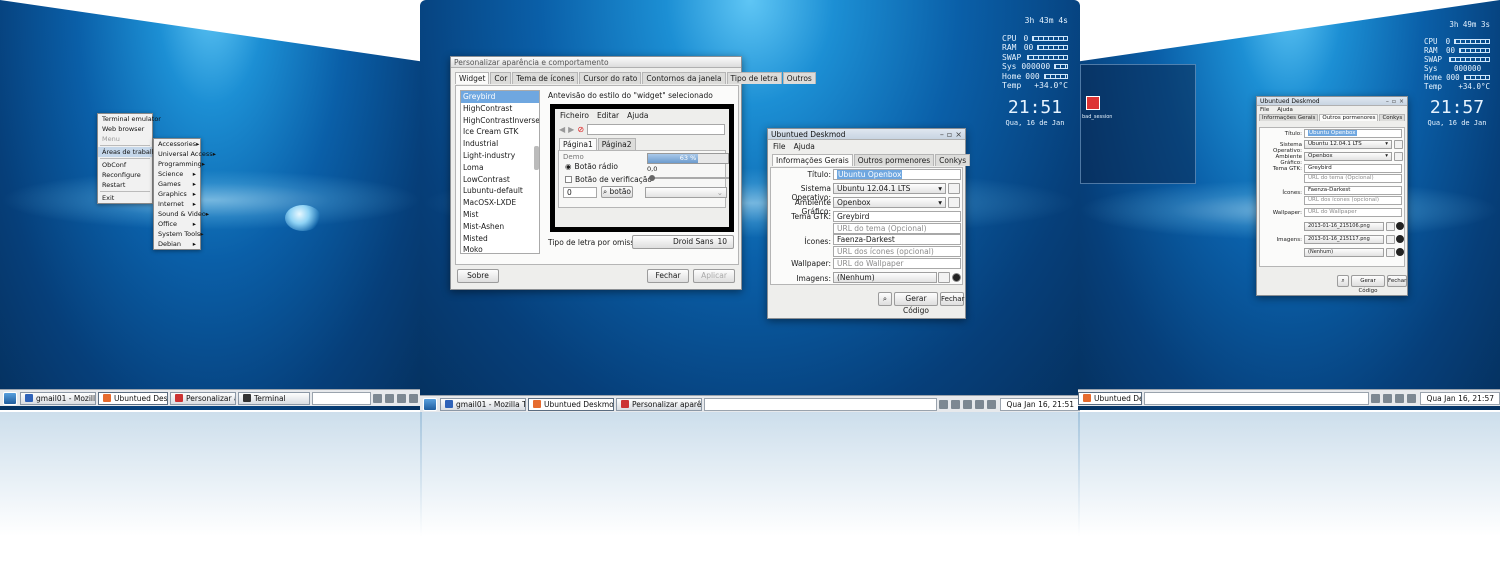 The image size is (1500, 578). Describe the element at coordinates (610, 78) in the screenshot. I see `tab-cursor: Cursor do rato` at that location.